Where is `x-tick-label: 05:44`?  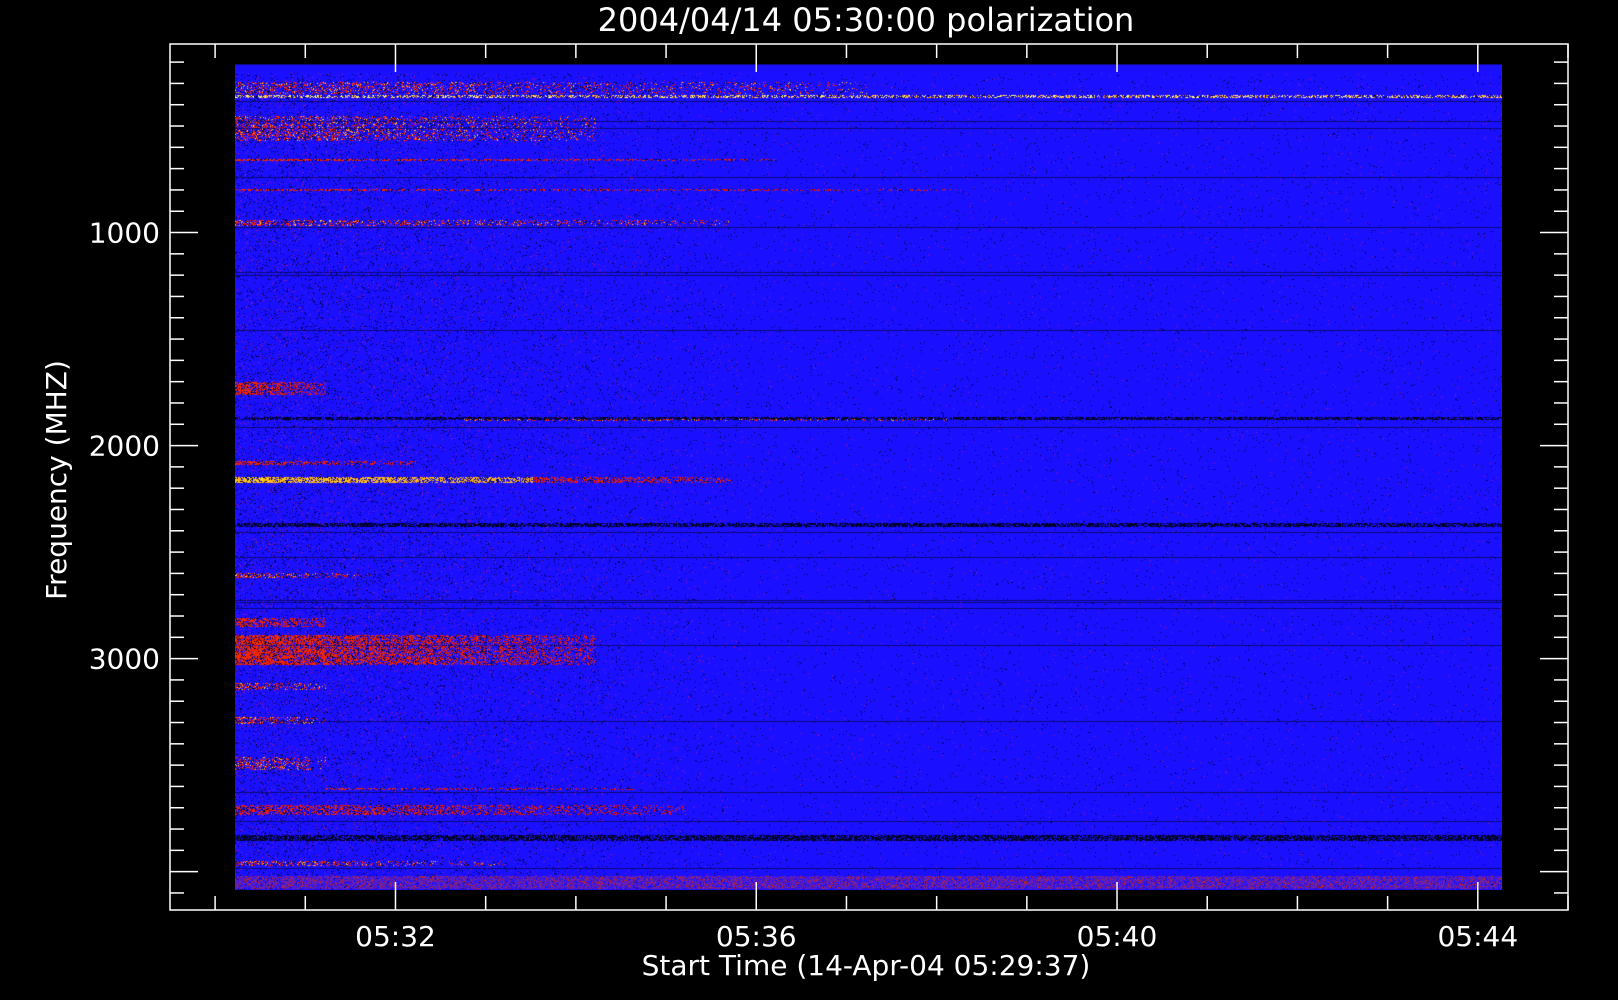
x-tick-label: 05:44 is located at coordinates (1477, 936).